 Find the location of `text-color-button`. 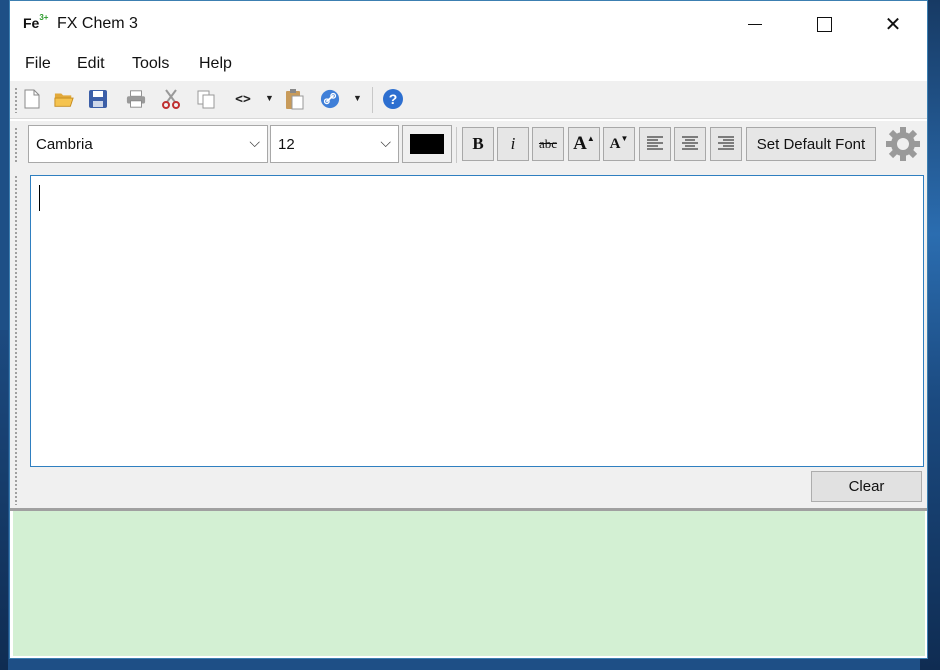

text-color-button is located at coordinates (427, 144).